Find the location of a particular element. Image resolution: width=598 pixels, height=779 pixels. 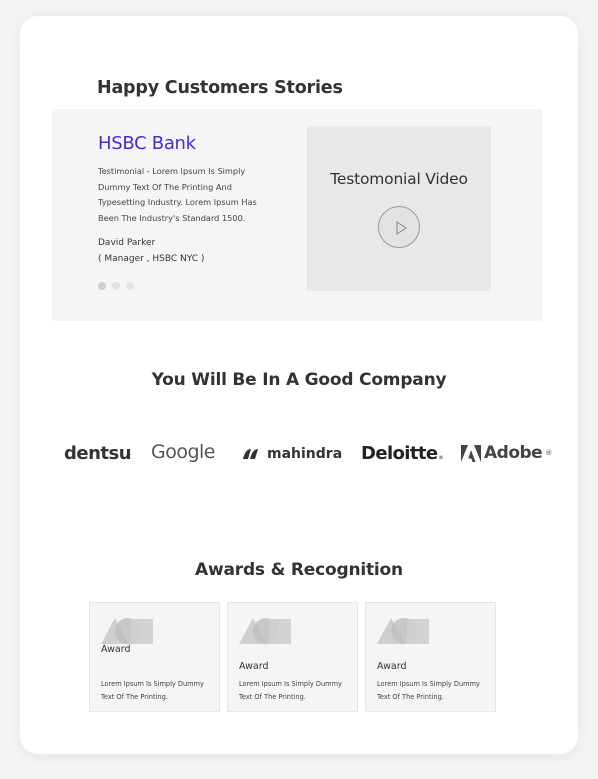

deloitte-wordmark: Deloitte is located at coordinates (399, 453).